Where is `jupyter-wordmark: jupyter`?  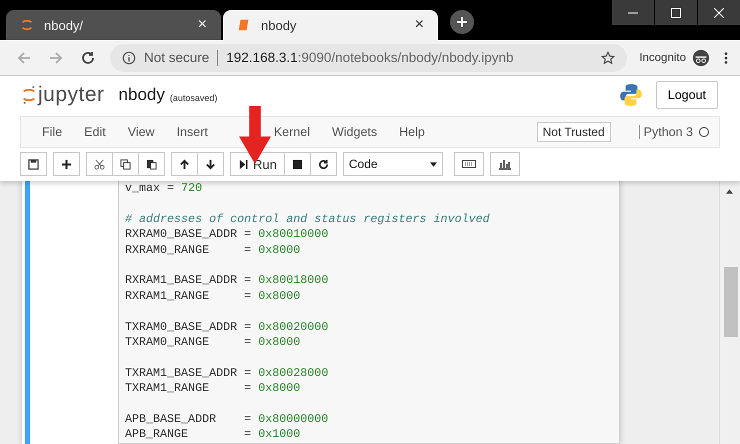
jupyter-wordmark: jupyter is located at coordinates (71, 95).